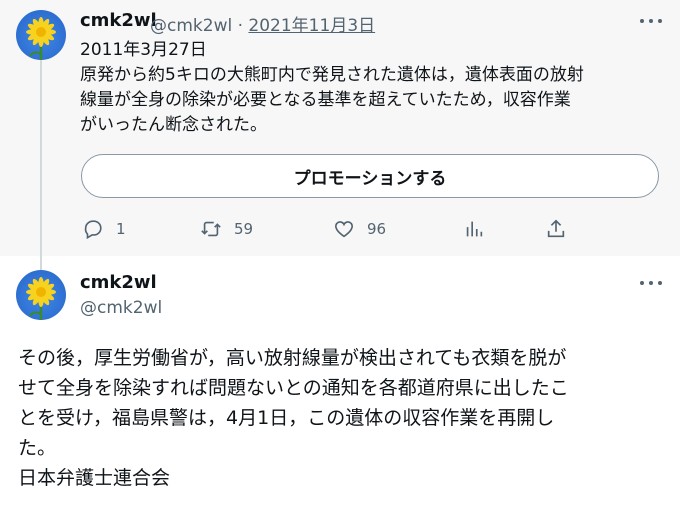  Describe the element at coordinates (244, 229) in the screenshot. I see `retweet-count: 59` at that location.